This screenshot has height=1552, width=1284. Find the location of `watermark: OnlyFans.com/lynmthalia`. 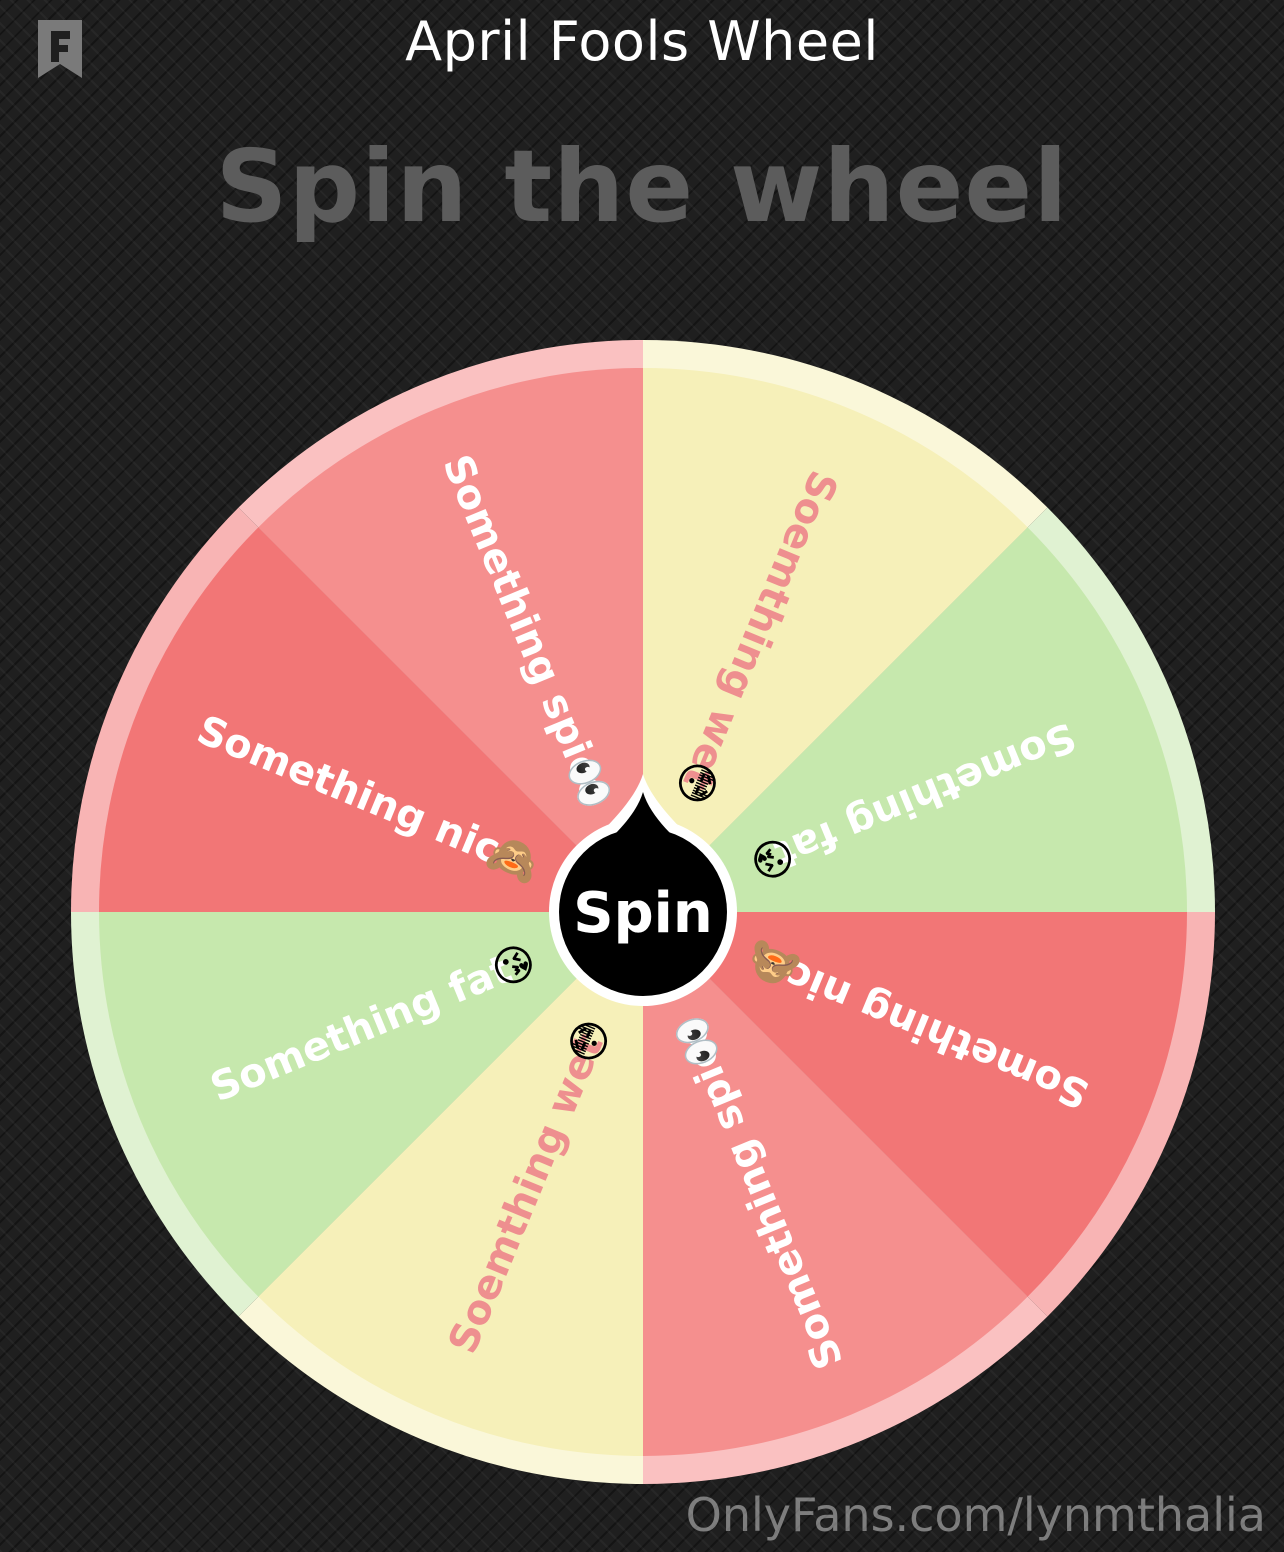

watermark: OnlyFans.com/lynmthalia is located at coordinates (975, 1515).